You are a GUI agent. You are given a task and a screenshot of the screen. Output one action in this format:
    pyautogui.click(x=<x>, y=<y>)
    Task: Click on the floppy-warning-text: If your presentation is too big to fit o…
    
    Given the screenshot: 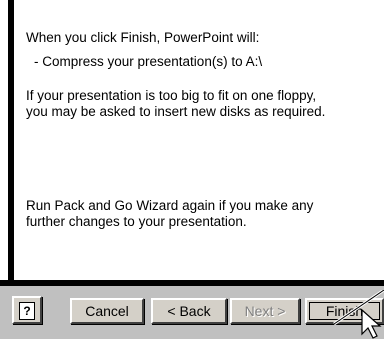 What is the action you would take?
    pyautogui.click(x=176, y=103)
    